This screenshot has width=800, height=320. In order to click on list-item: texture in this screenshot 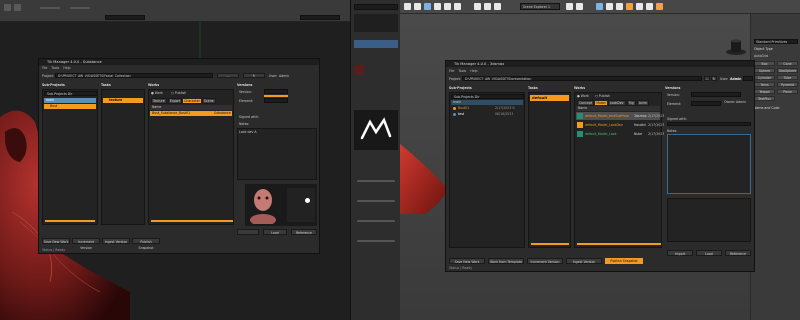, I will do `click(123, 100)`.